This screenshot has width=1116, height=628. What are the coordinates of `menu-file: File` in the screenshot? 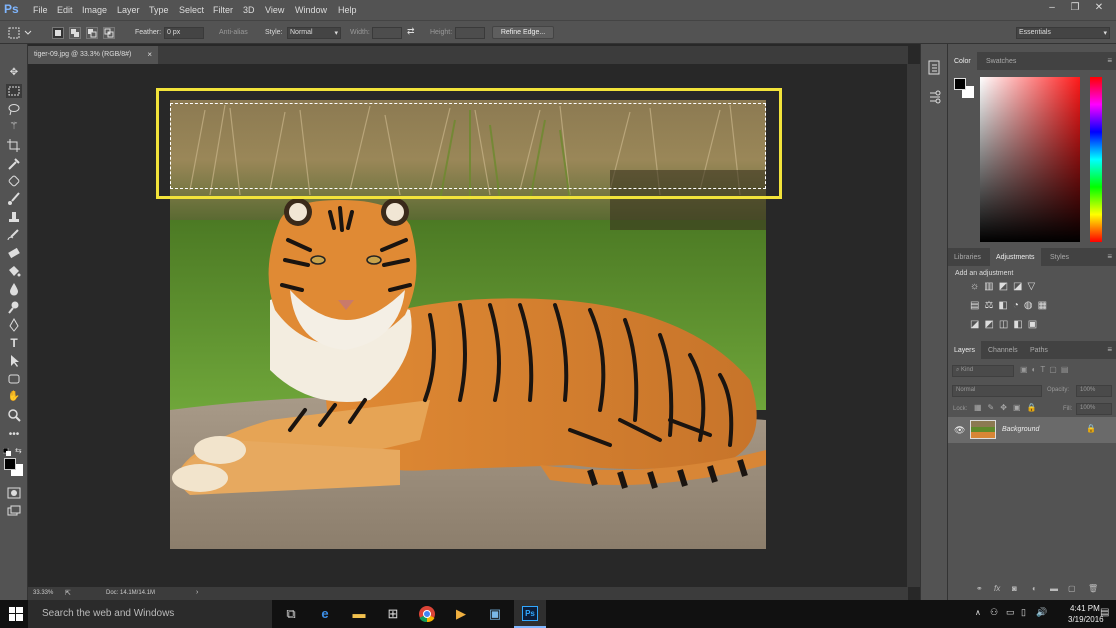 It's located at (40, 10).